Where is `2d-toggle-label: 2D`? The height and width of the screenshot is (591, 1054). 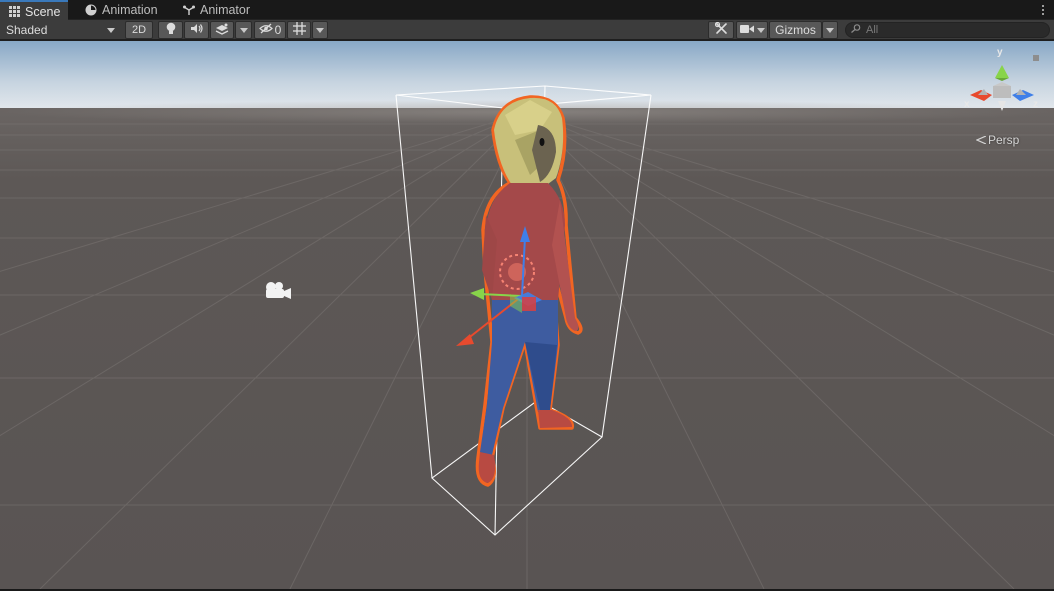 2d-toggle-label: 2D is located at coordinates (139, 30).